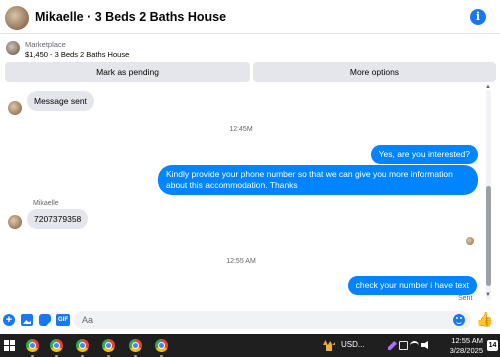  What do you see at coordinates (392, 345) in the screenshot?
I see `pen-icon` at bounding box center [392, 345].